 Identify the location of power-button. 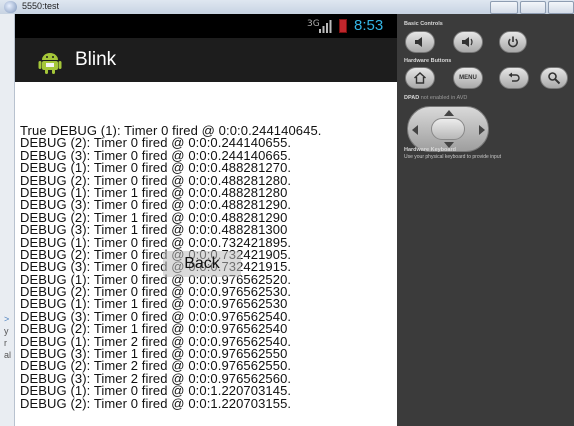
(513, 42).